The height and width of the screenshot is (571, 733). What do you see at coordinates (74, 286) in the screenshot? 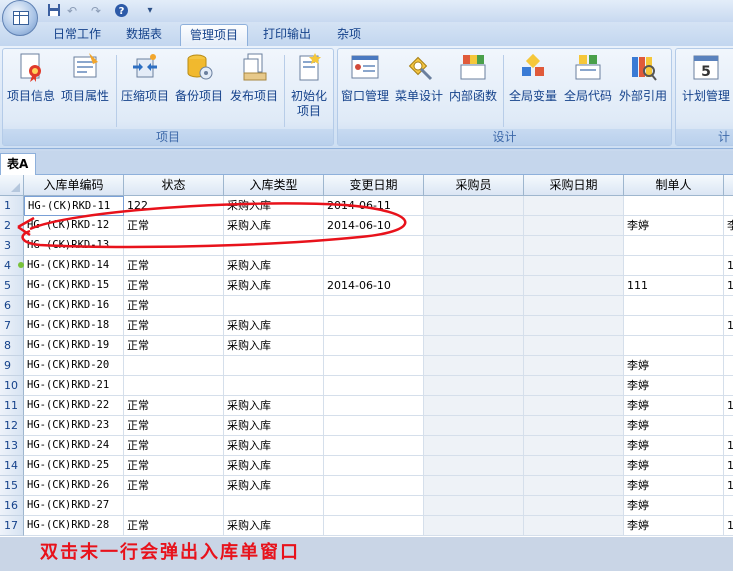
I see `table-cell: HG-(CK)RKD-15` at bounding box center [74, 286].